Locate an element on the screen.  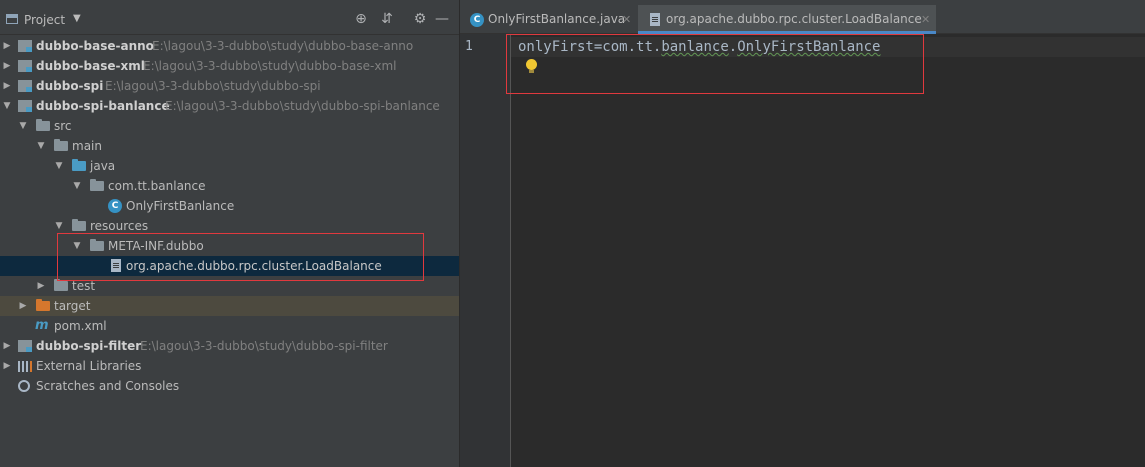
tree-item-label: dubbo-base-xml is located at coordinates (90, 66).